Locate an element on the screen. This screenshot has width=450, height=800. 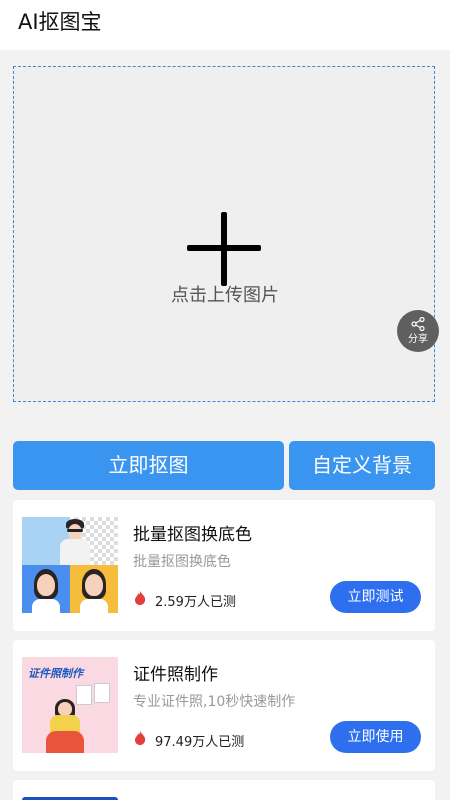
plus-icon is located at coordinates (224, 249).